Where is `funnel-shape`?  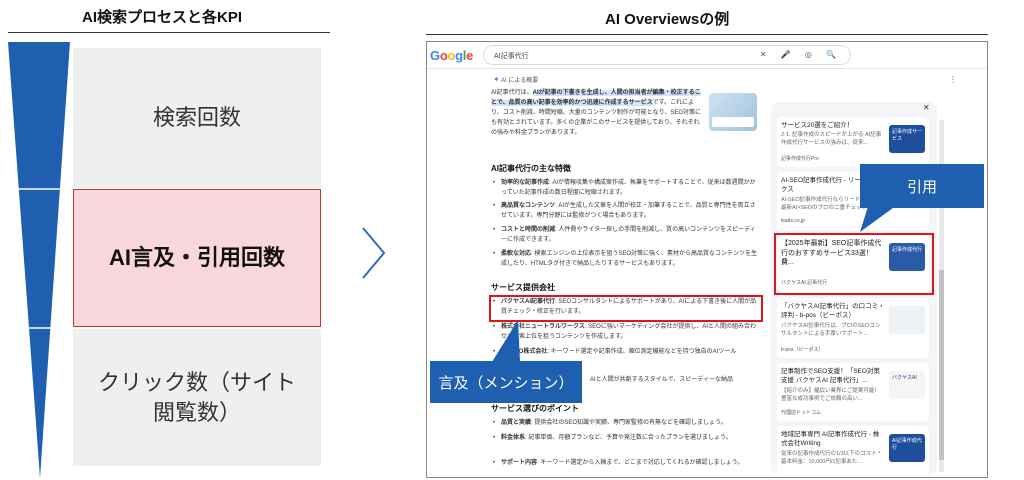
funnel-shape is located at coordinates (39, 260).